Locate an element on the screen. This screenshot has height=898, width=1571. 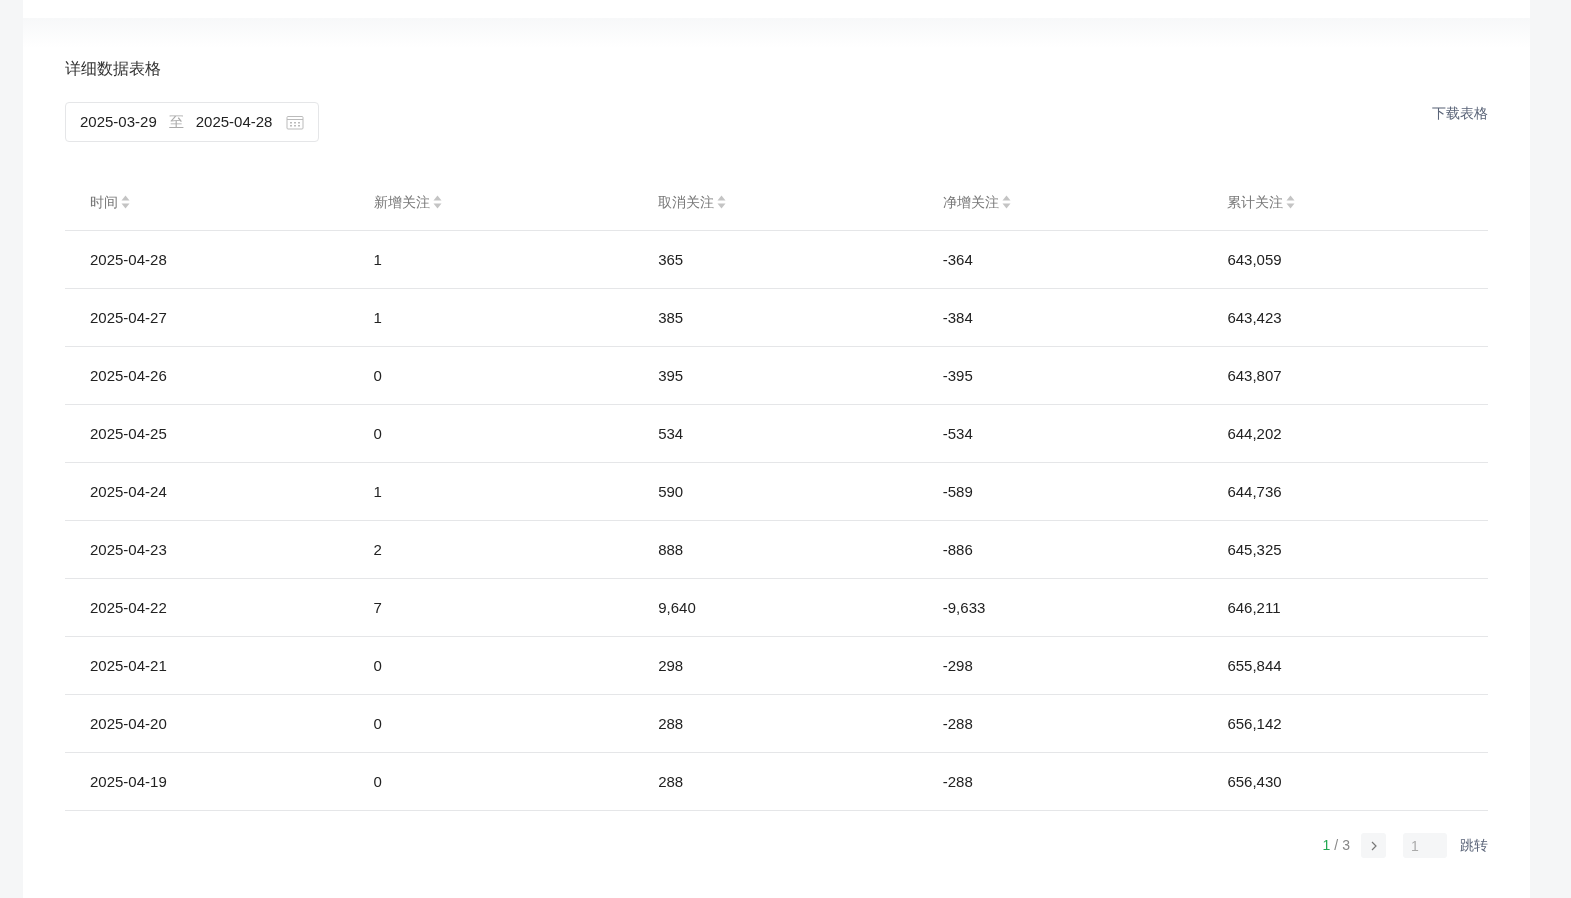
table-cell: -589 is located at coordinates (957, 491).